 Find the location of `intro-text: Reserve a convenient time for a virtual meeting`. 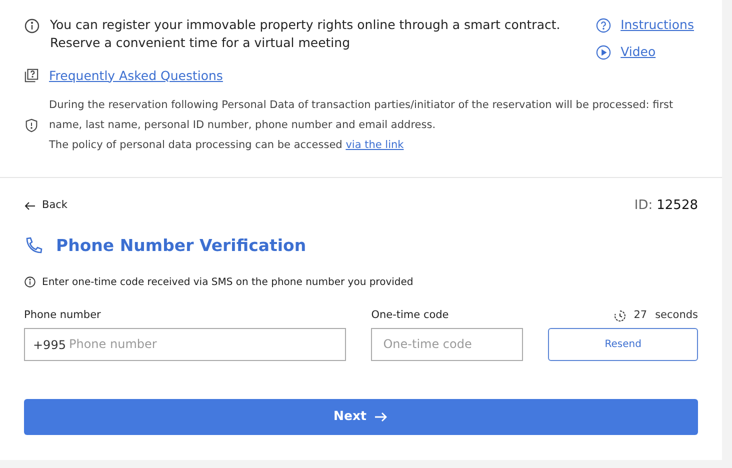

intro-text: Reserve a convenient time for a virtual meeting is located at coordinates (200, 43).